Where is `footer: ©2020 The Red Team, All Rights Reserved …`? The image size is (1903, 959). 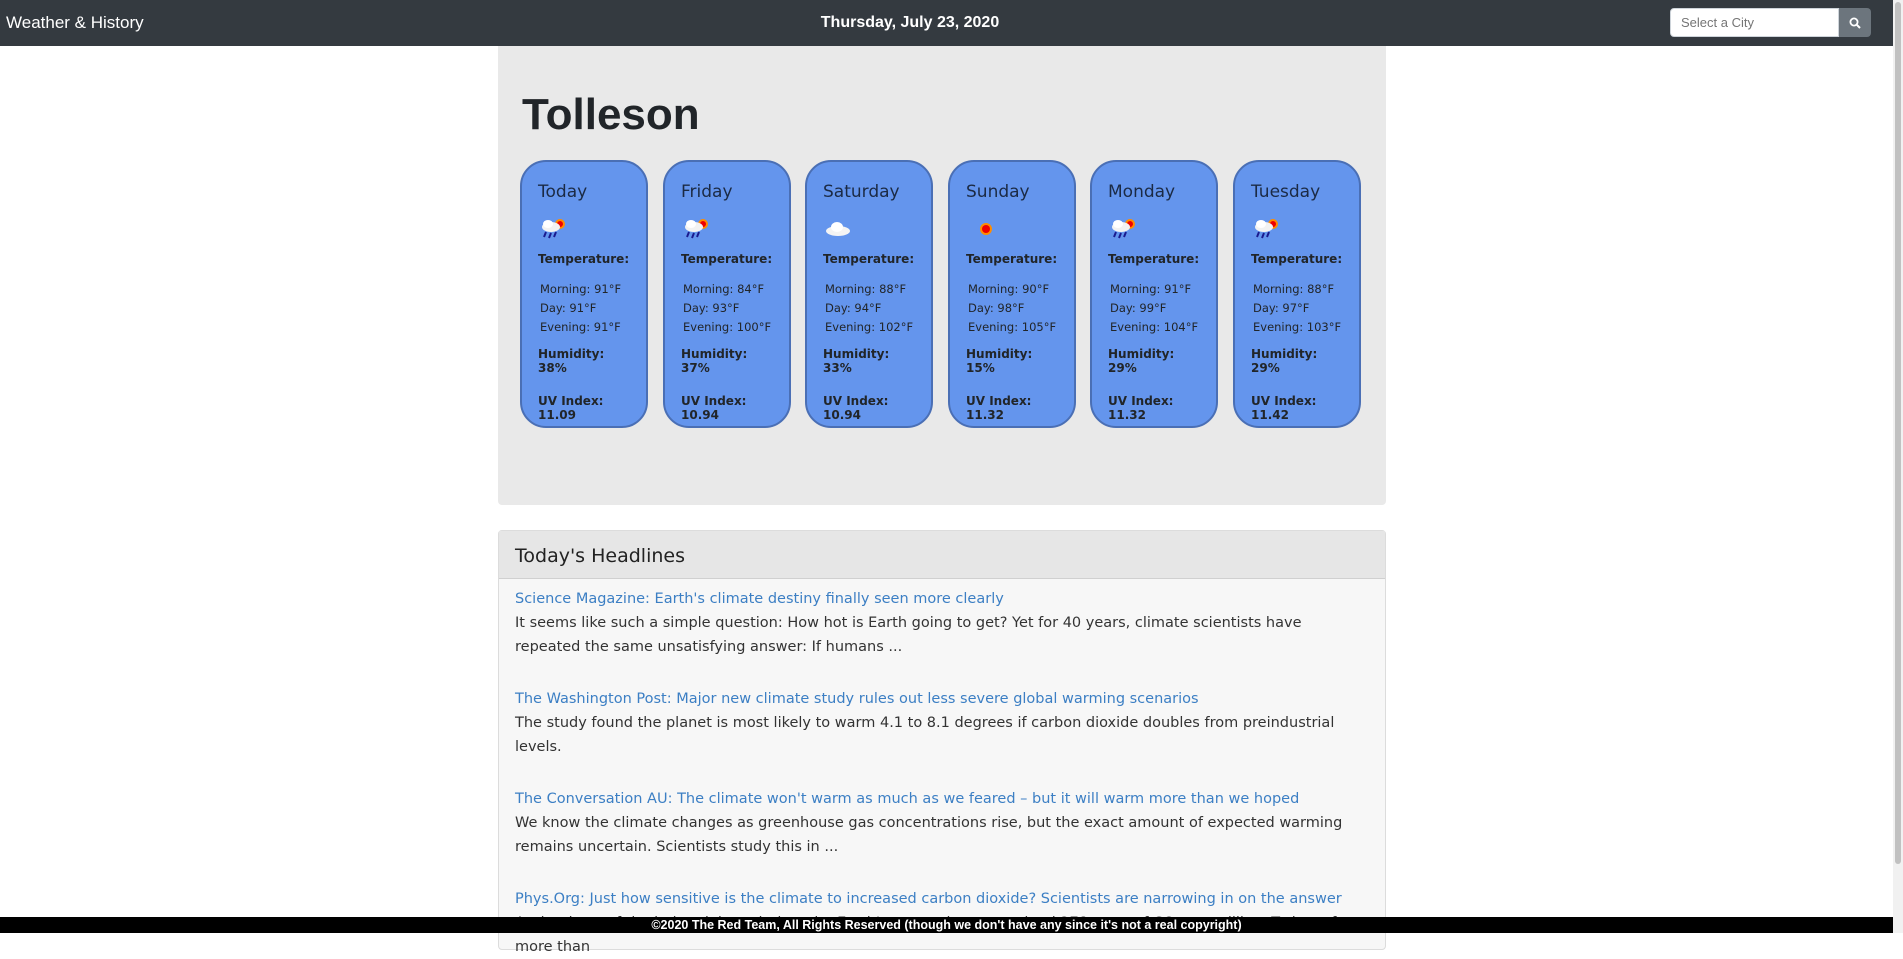
footer: ©2020 The Red Team, All Rights Reserved … is located at coordinates (946, 925).